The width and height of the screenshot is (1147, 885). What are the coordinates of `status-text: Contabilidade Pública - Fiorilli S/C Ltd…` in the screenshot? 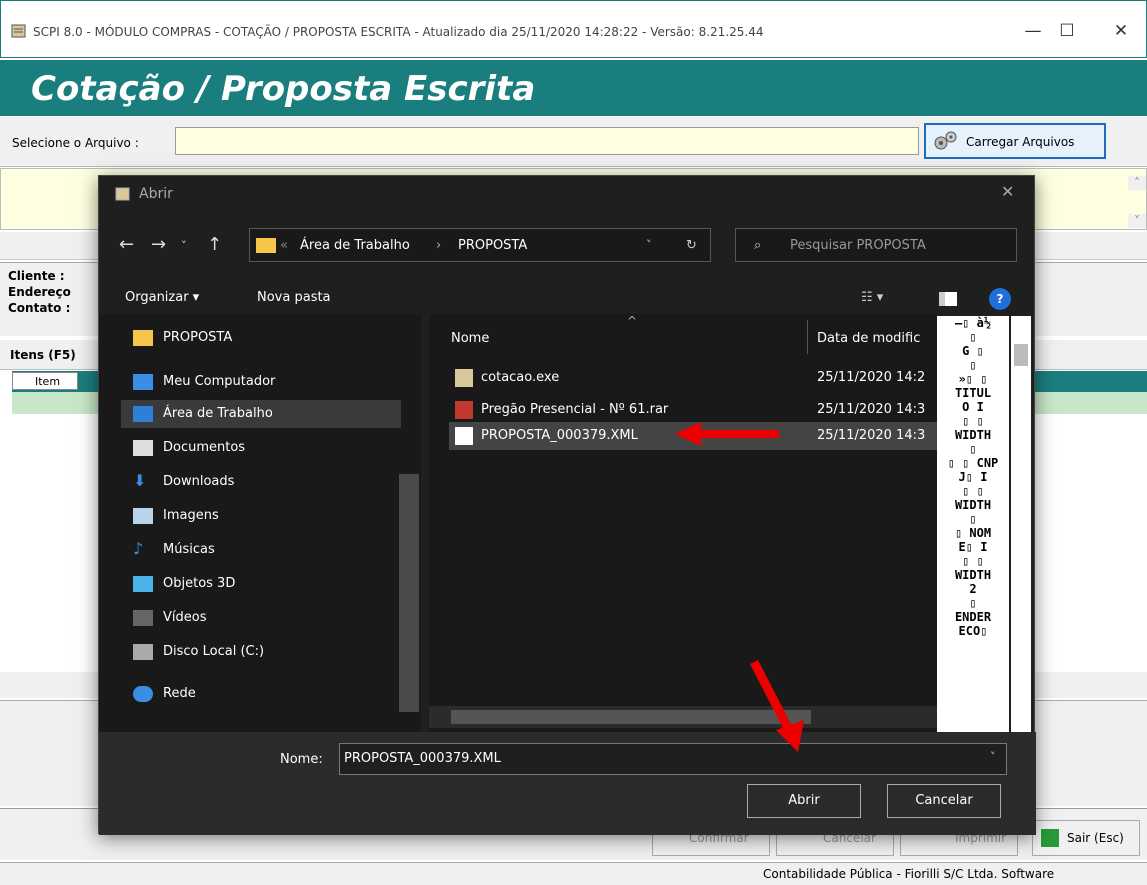 It's located at (909, 874).